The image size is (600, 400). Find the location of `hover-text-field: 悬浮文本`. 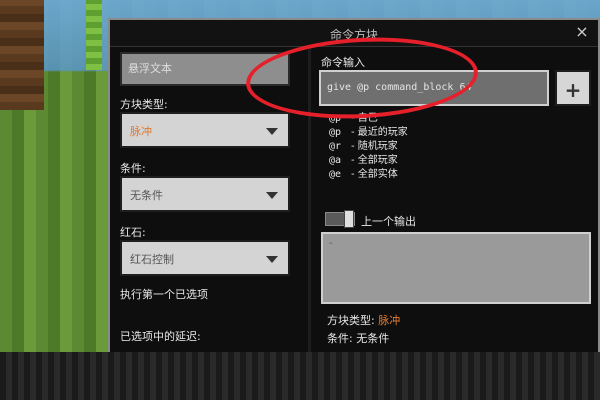

hover-text-field: 悬浮文本 is located at coordinates (205, 69).